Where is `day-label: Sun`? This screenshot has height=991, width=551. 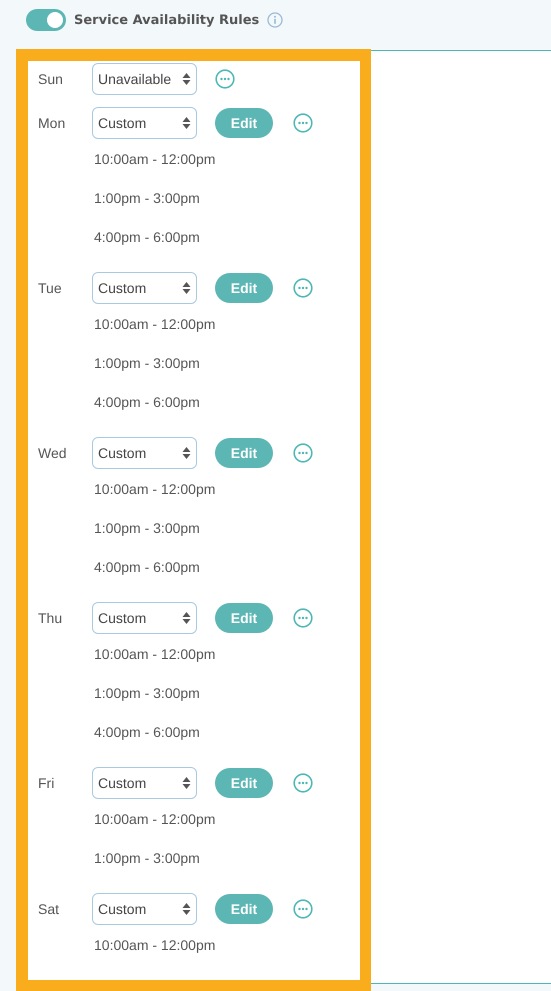
day-label: Sun is located at coordinates (51, 79).